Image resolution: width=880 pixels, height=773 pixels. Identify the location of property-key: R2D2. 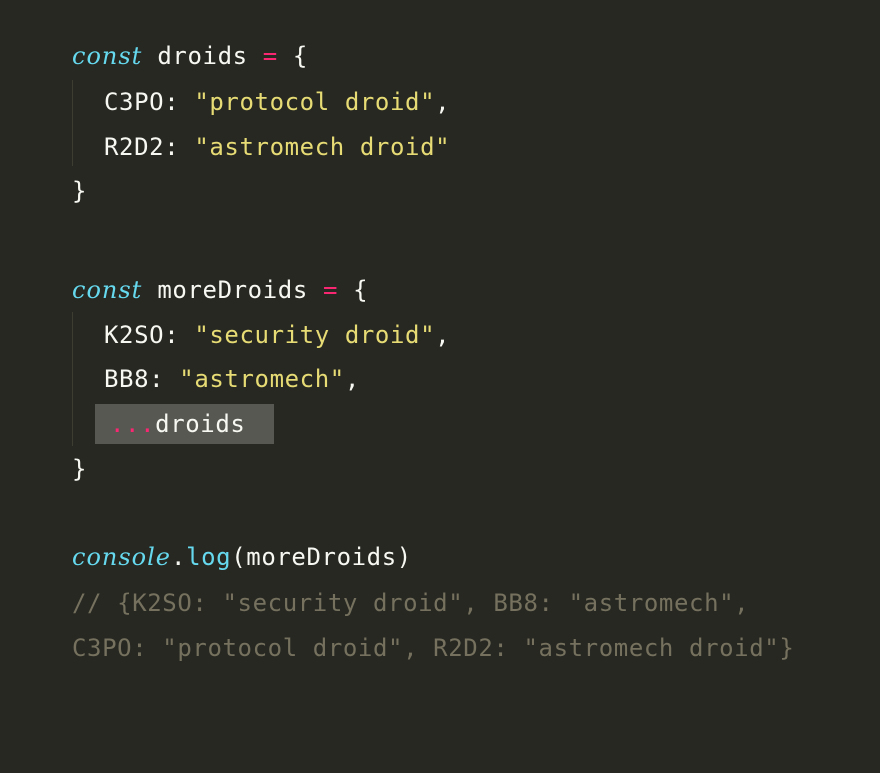
(134, 147).